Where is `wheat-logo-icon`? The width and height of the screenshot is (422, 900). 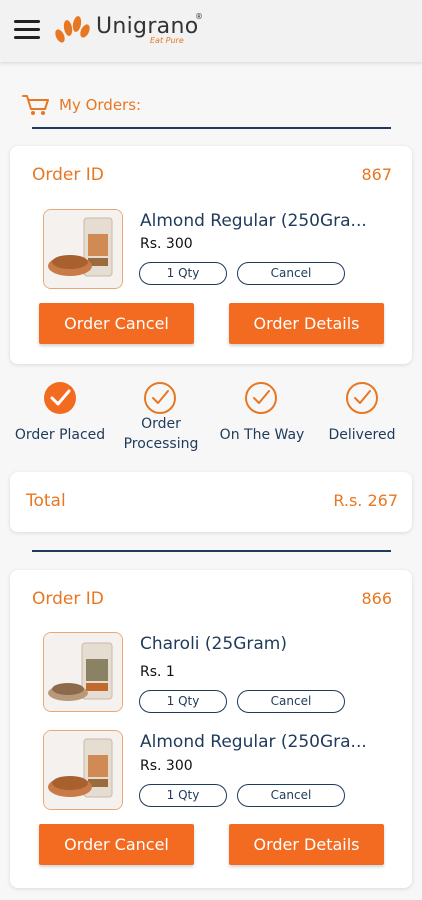 wheat-logo-icon is located at coordinates (72, 29).